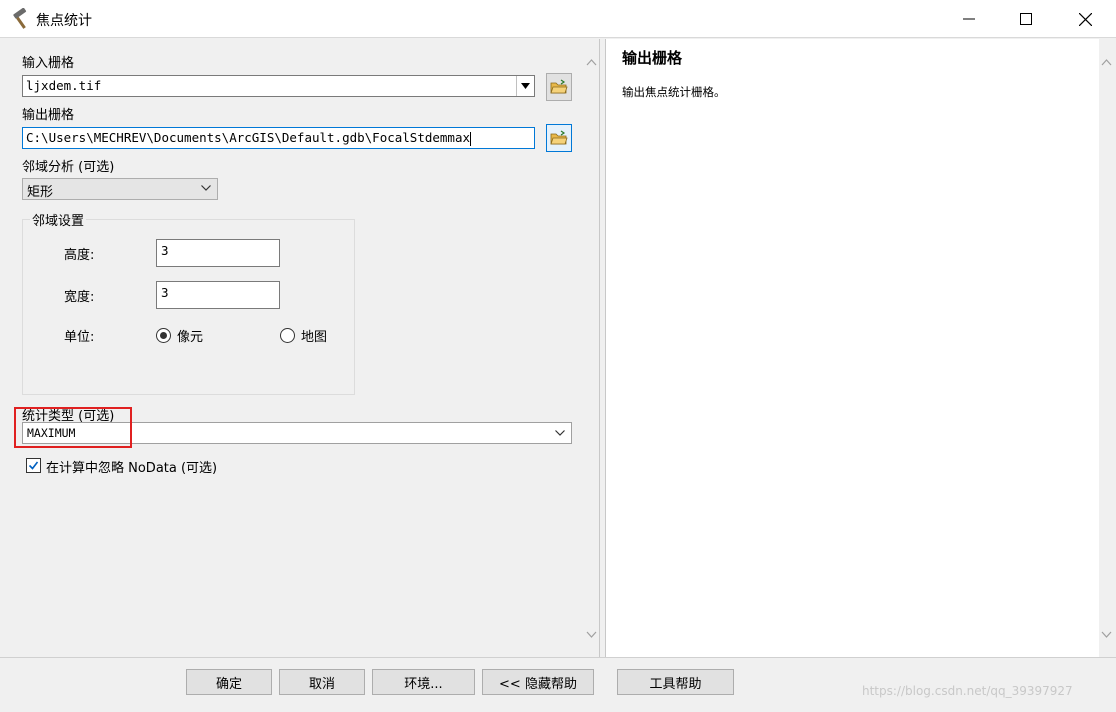 The image size is (1116, 712). Describe the element at coordinates (73, 427) in the screenshot. I see `annotation-highlight-box` at that location.